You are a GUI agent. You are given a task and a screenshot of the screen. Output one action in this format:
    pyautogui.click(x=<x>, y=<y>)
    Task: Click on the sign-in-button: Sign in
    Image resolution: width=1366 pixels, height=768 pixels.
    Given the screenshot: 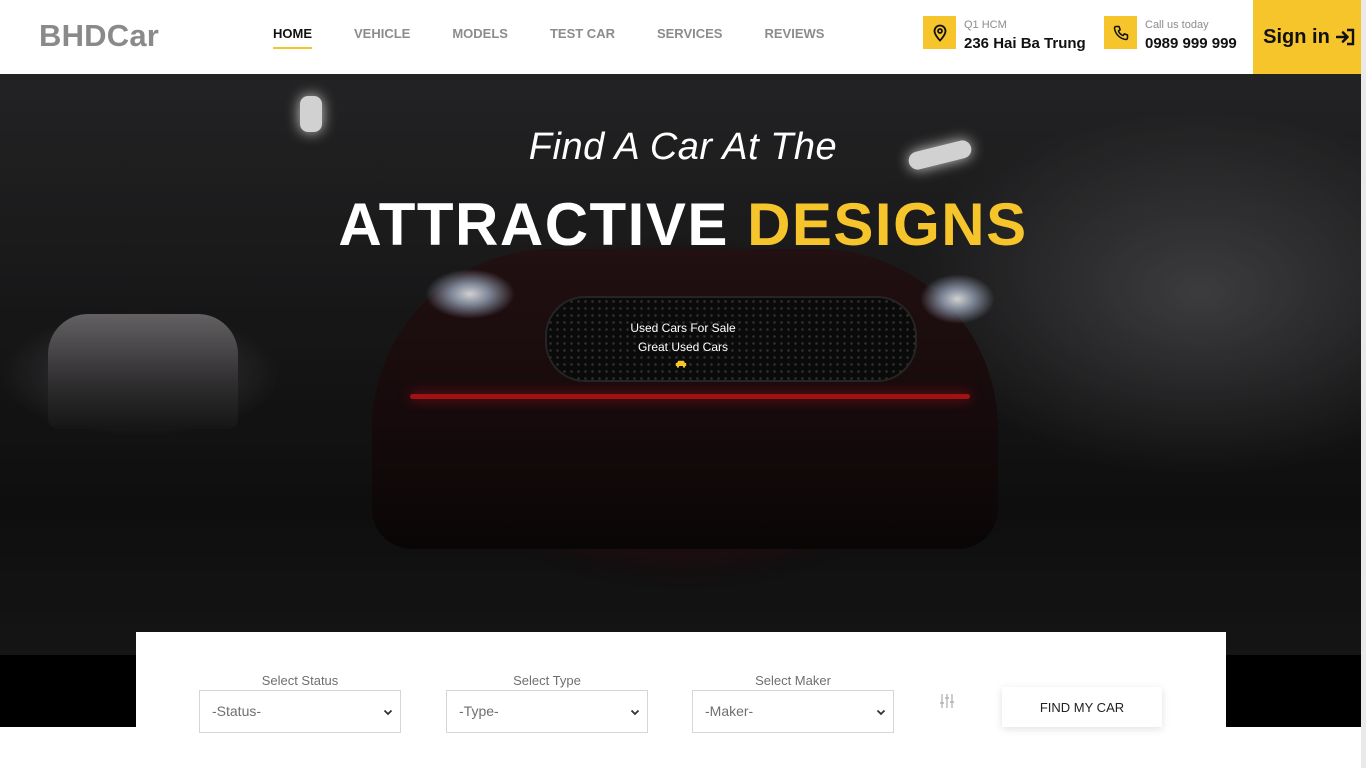 What is the action you would take?
    pyautogui.click(x=1309, y=37)
    